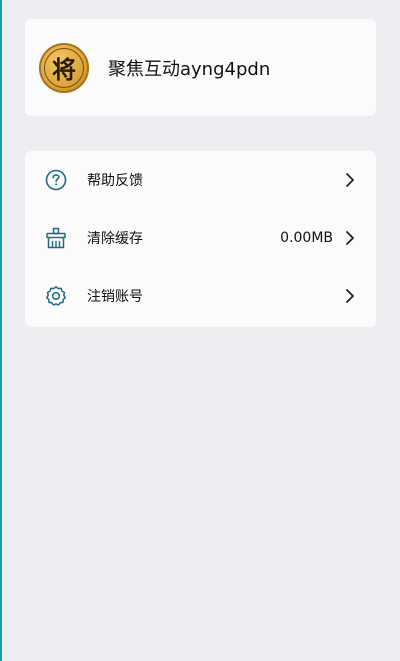  I want to click on cache-size-value: 0.00MB, so click(306, 238).